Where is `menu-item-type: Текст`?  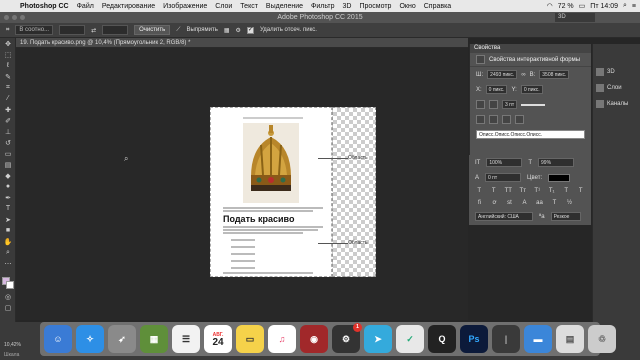
menu-item-type: Текст is located at coordinates (249, 6).